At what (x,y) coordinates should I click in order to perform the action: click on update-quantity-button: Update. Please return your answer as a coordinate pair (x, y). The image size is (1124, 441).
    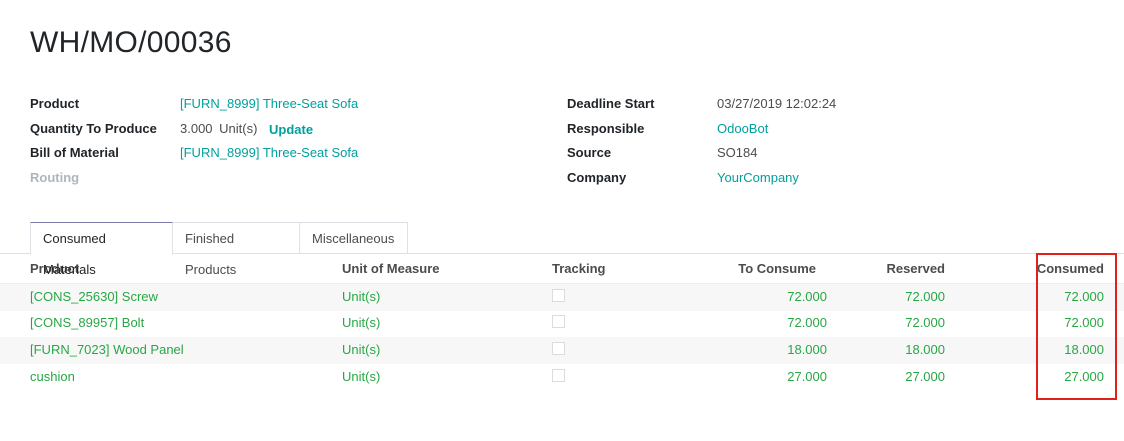
    Looking at the image, I should click on (291, 129).